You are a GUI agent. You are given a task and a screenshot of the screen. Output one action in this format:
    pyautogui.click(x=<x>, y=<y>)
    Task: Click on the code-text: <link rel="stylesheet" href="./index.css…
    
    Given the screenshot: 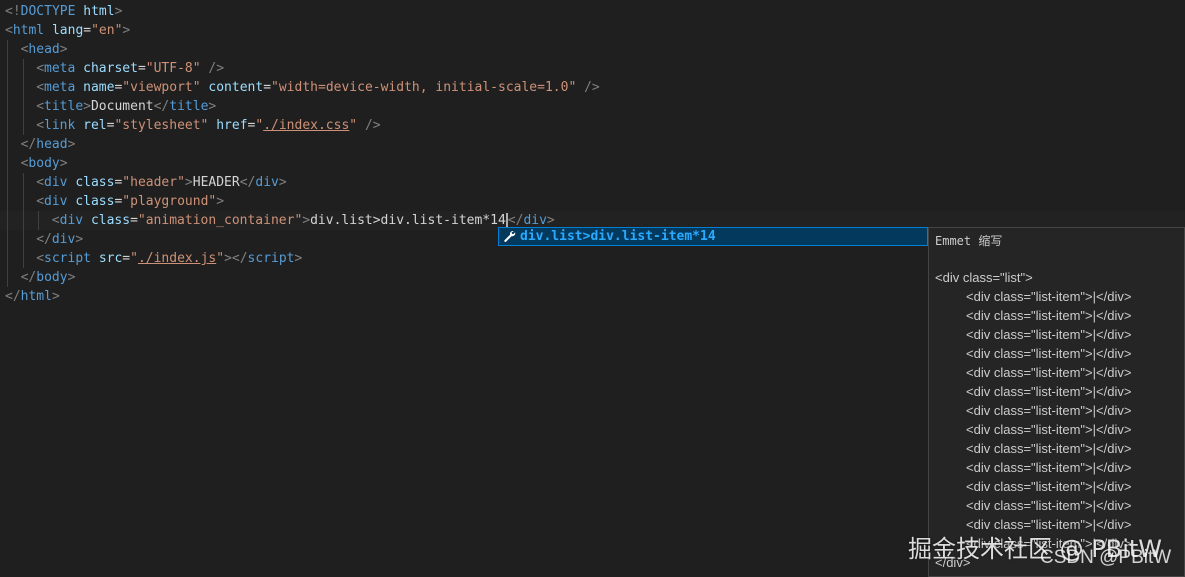 What is the action you would take?
    pyautogui.click(x=208, y=125)
    